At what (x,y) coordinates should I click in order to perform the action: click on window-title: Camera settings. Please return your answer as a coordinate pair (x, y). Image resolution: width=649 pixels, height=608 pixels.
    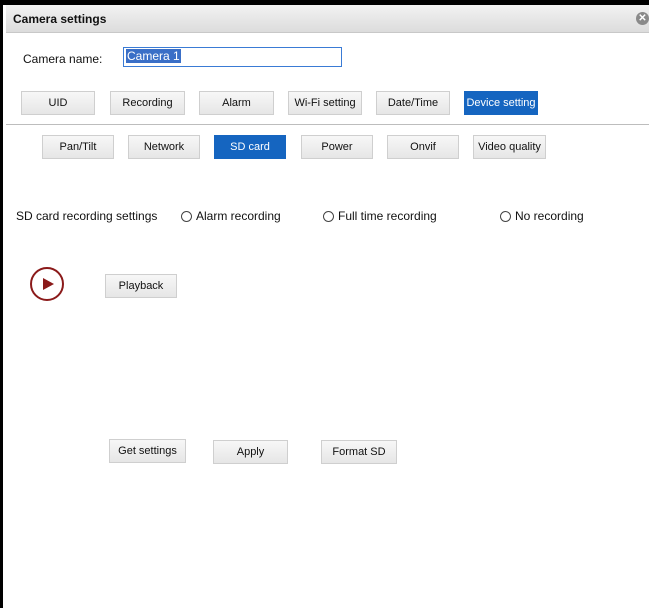
    Looking at the image, I should click on (60, 19).